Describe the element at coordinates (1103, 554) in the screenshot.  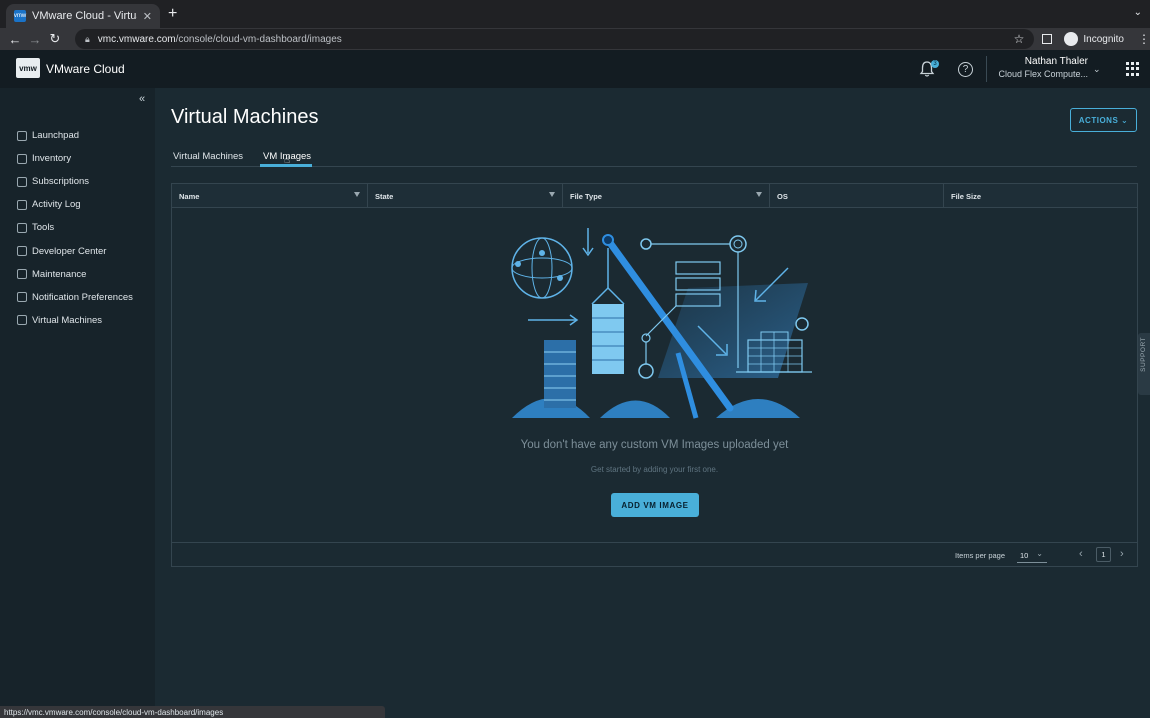
I see `page-number-input: 1` at that location.